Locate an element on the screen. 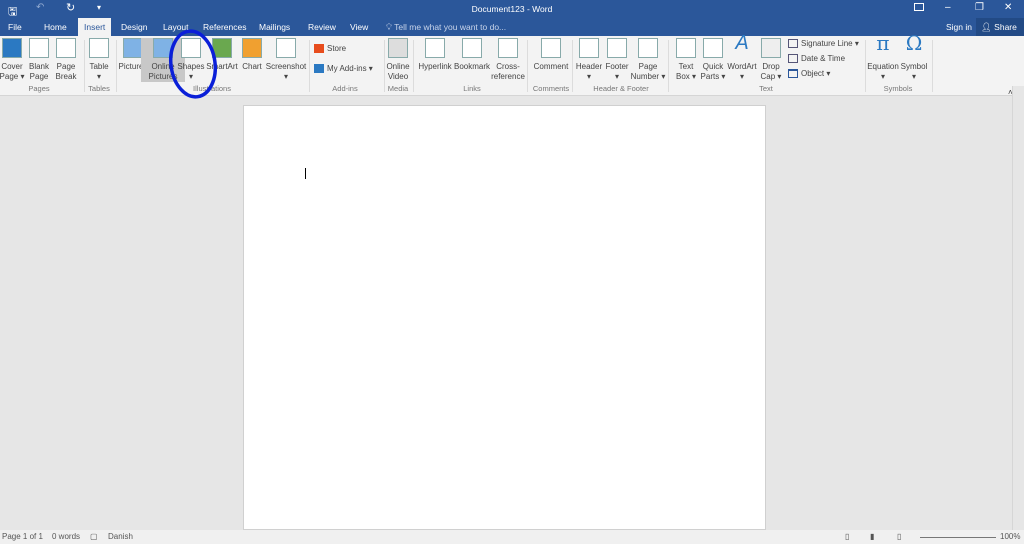 Image resolution: width=1024 pixels, height=544 pixels. read-mode-icon: ▯ is located at coordinates (847, 537).